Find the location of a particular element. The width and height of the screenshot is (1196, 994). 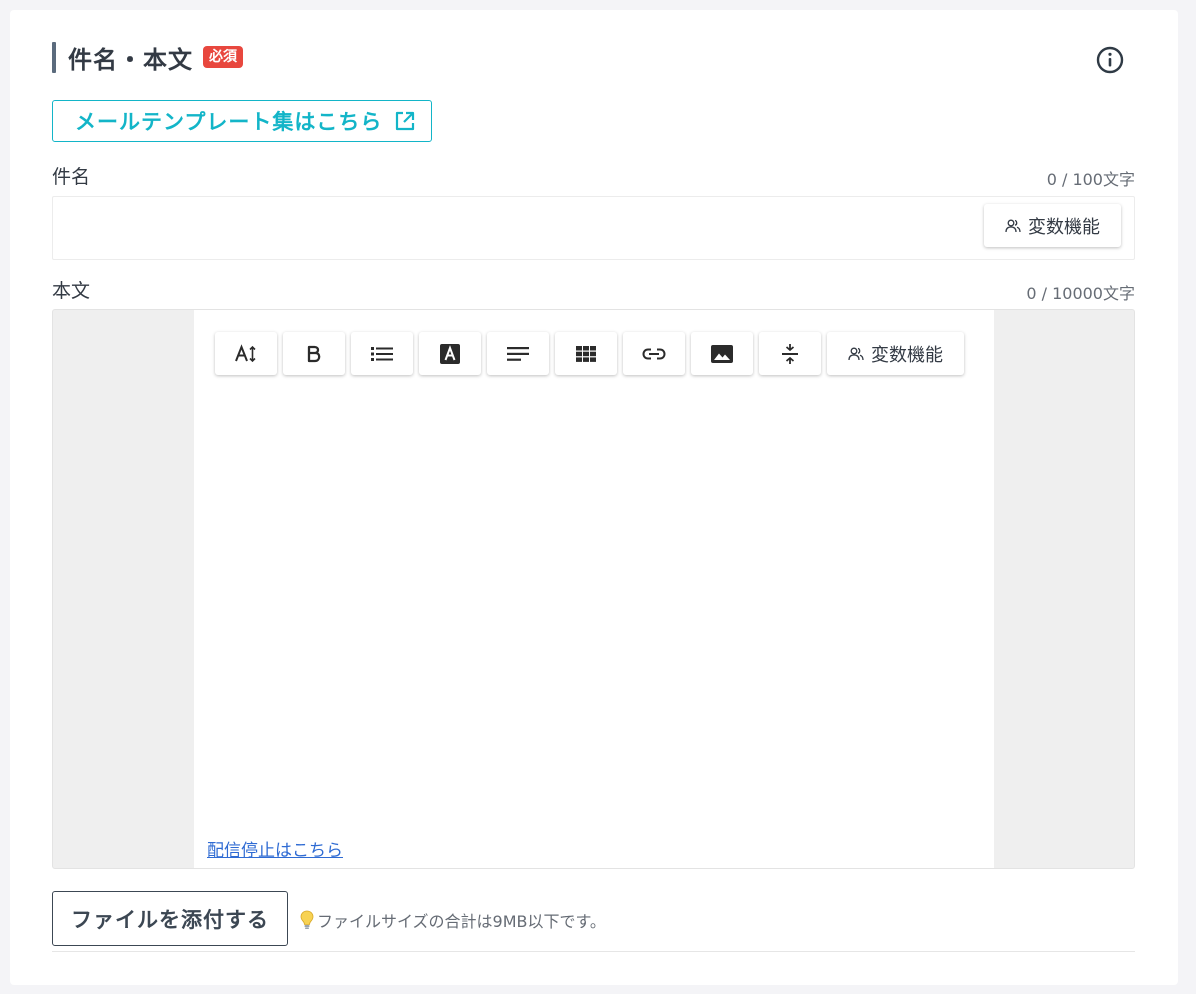

section-divider is located at coordinates (593, 951).